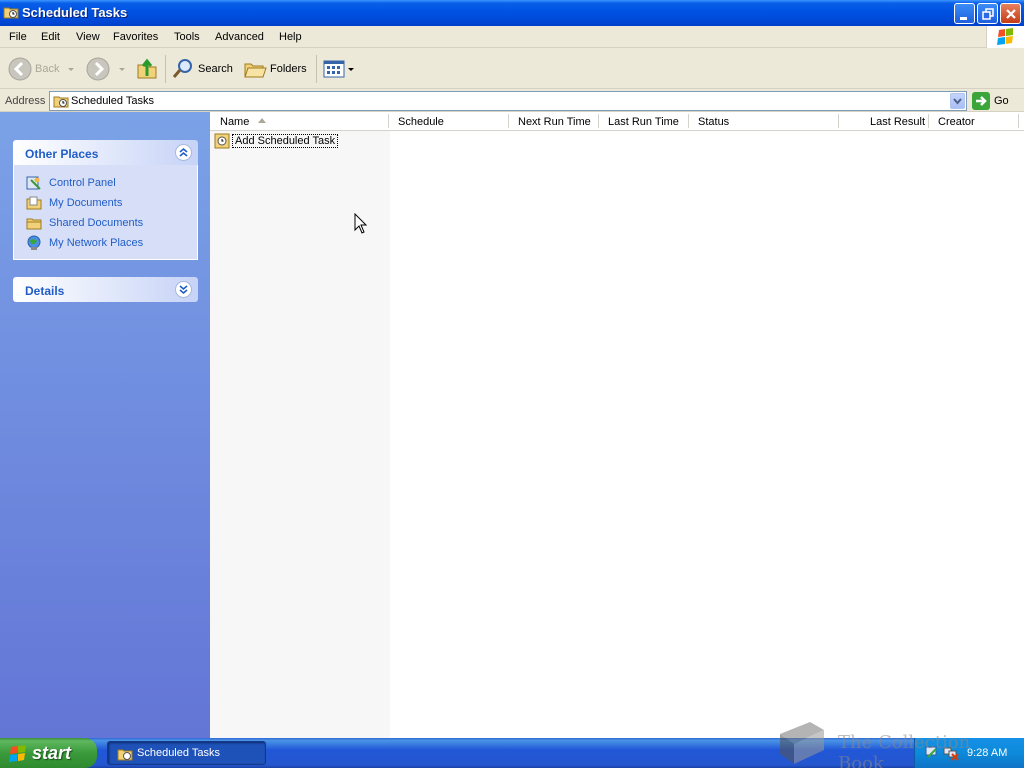 This screenshot has width=1024, height=768. Describe the element at coordinates (52, 753) in the screenshot. I see `start-label: start` at that location.